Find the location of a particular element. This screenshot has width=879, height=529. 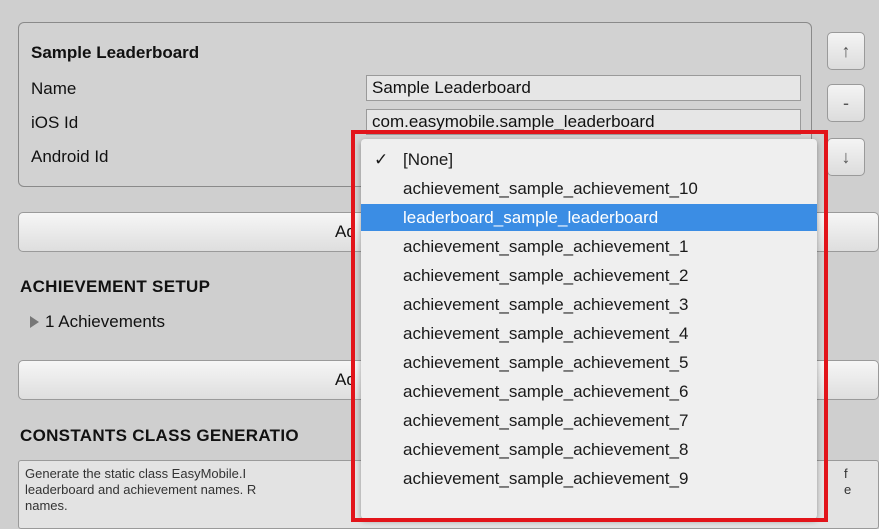

dropdown-option-label: leaderboard_sample_leaderboard is located at coordinates (531, 217).